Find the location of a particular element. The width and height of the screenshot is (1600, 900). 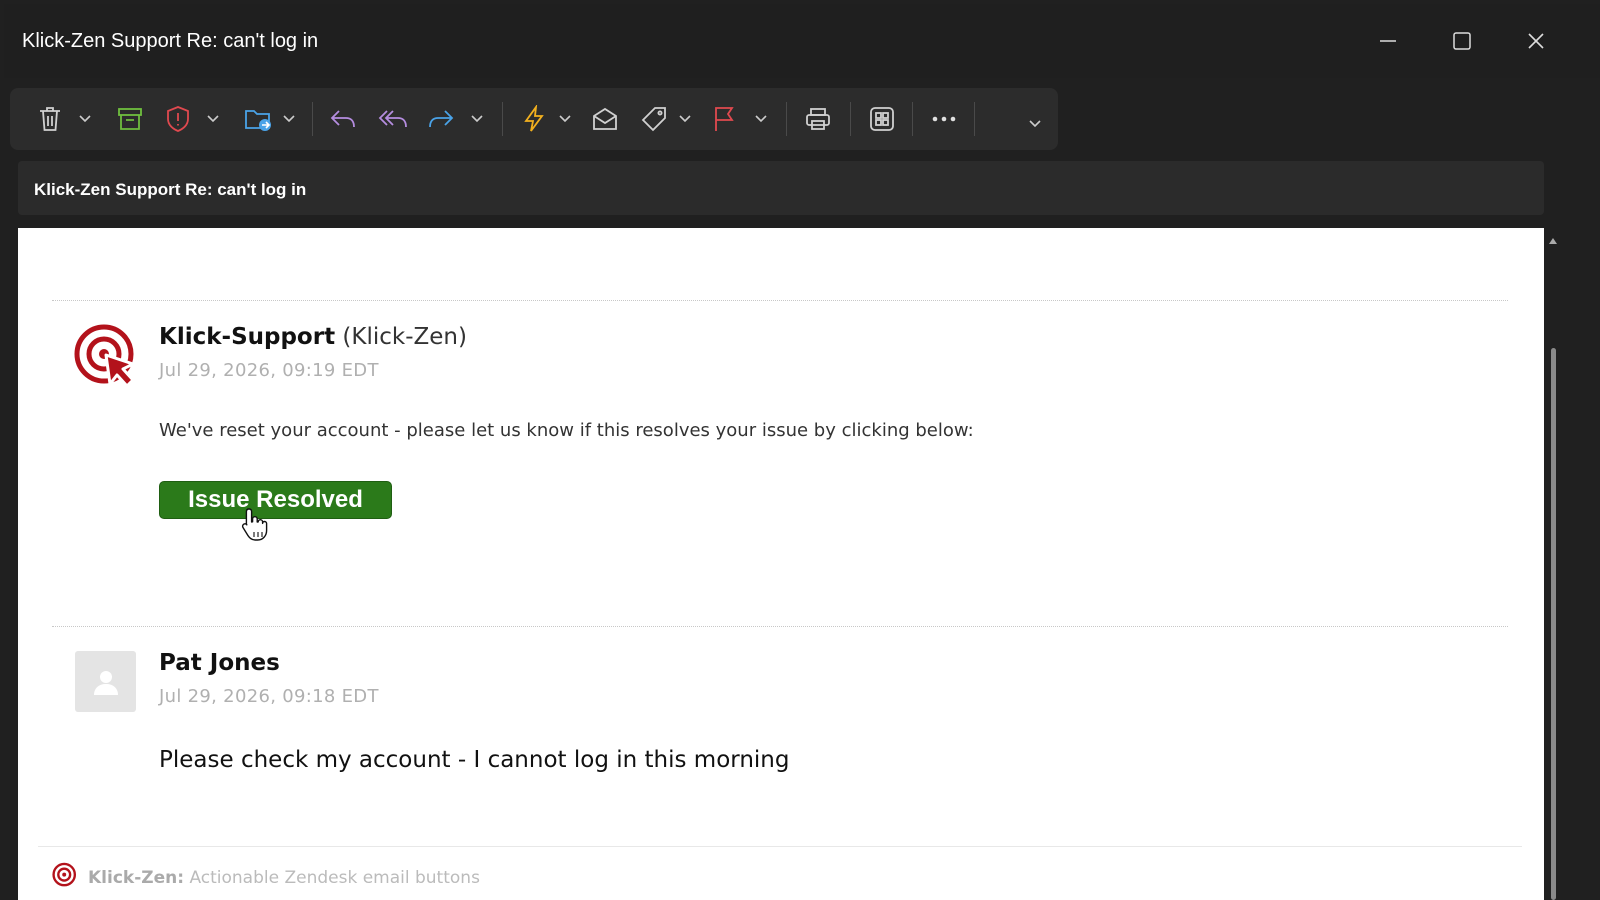

envelope-open-icon is located at coordinates (605, 118).